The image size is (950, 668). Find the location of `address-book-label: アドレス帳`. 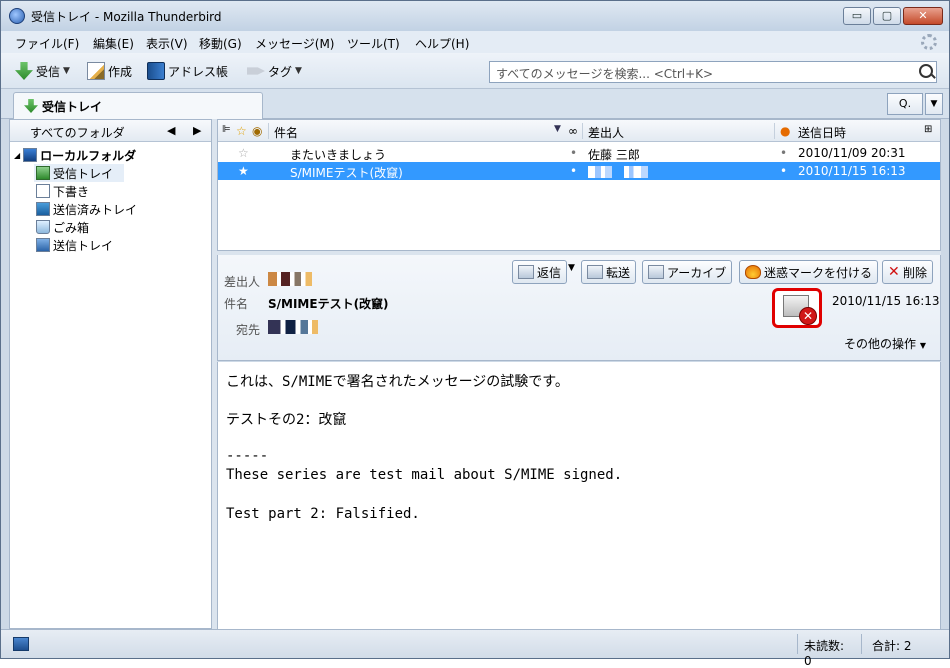

address-book-label: アドレス帳 is located at coordinates (198, 71).